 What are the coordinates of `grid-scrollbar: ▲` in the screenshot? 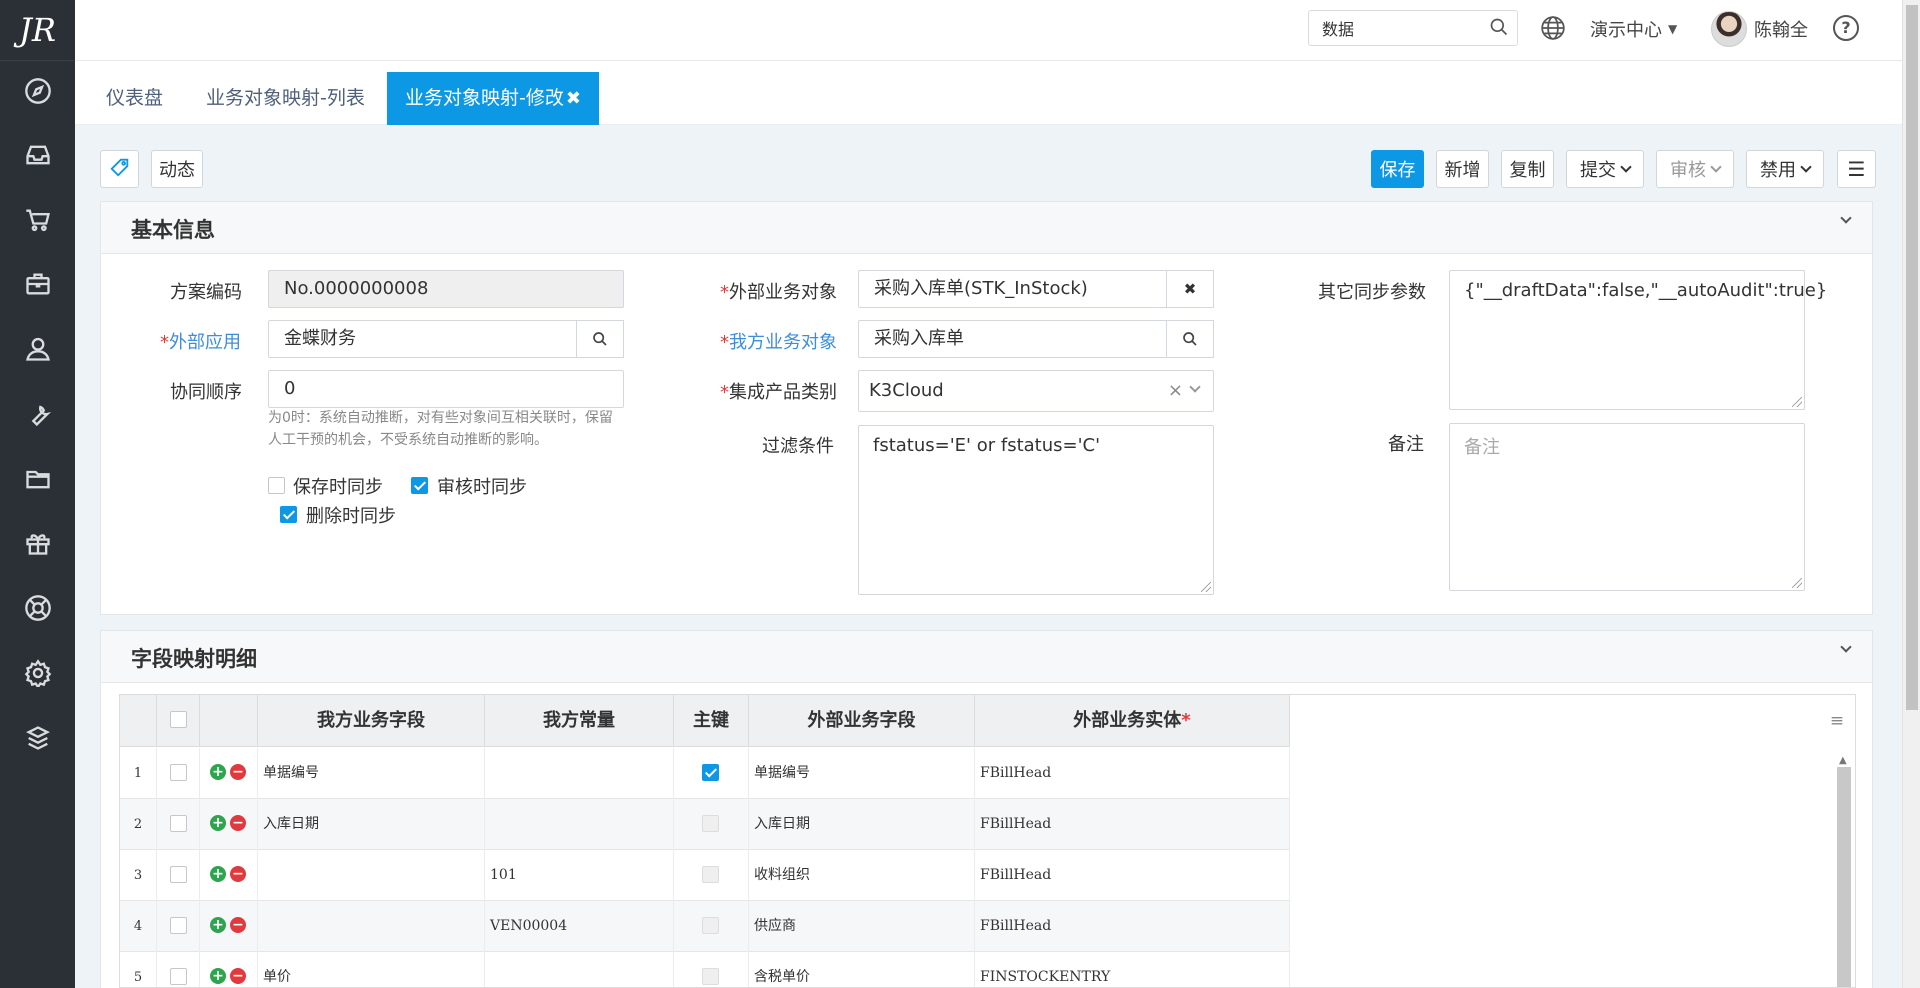 It's located at (1844, 871).